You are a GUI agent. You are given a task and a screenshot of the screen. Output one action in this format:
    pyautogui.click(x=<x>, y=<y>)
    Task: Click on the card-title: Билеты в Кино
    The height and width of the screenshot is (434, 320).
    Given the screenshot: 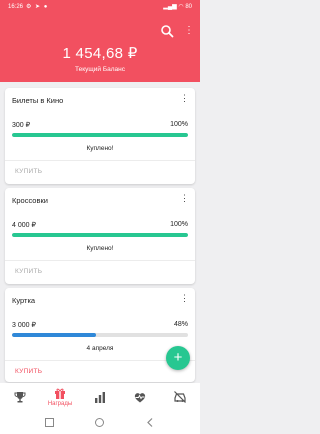 What is the action you would take?
    pyautogui.click(x=38, y=100)
    